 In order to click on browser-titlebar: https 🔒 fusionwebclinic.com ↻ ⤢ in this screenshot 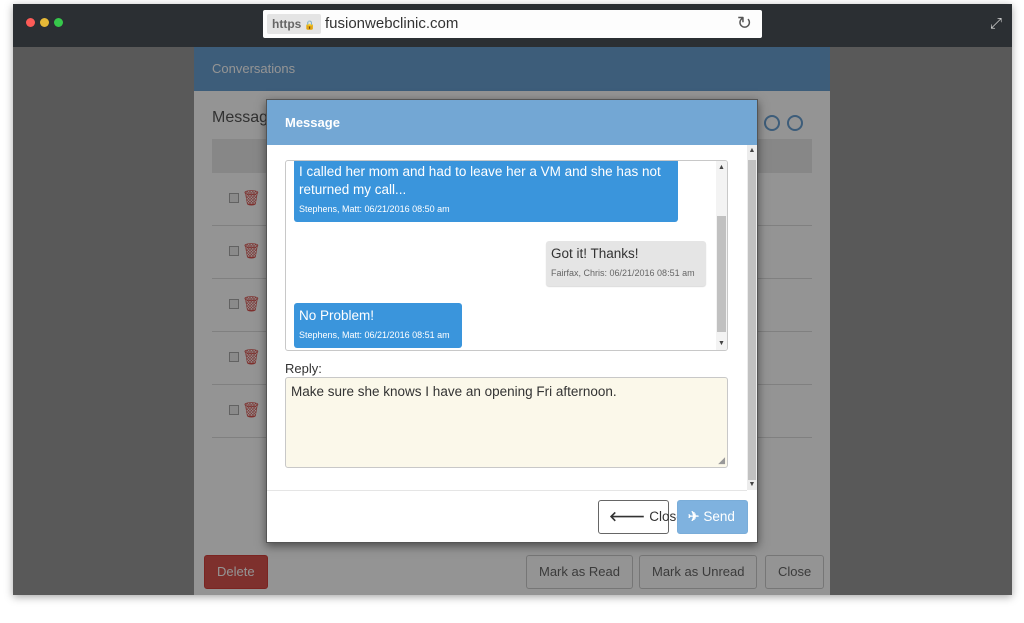, I will do `click(512, 25)`.